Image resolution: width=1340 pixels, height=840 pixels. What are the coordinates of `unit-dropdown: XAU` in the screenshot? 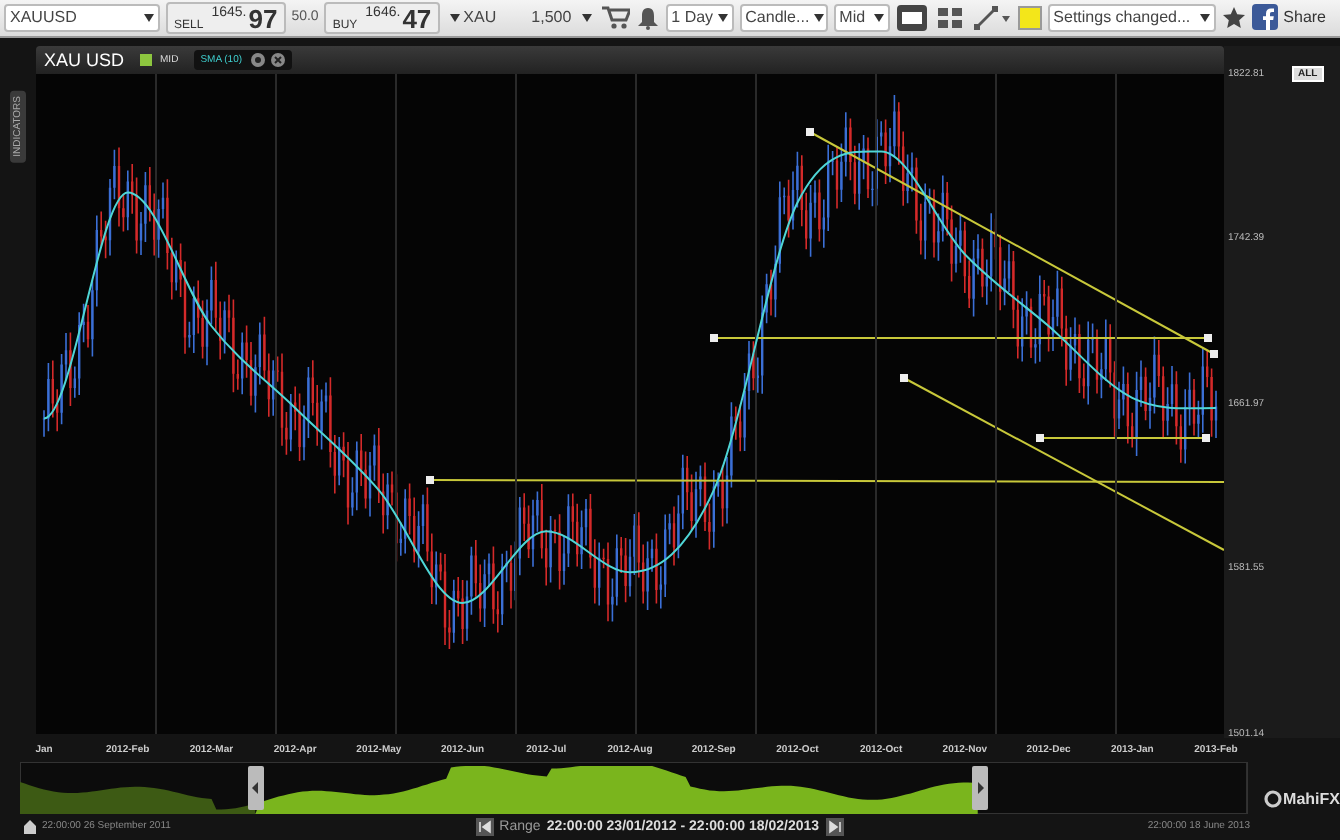 It's located at (483, 17).